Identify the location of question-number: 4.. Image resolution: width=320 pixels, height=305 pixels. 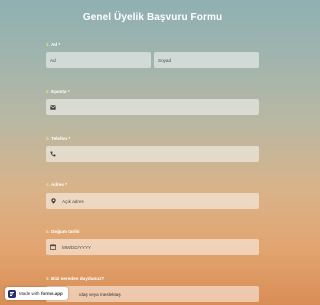
(48, 184).